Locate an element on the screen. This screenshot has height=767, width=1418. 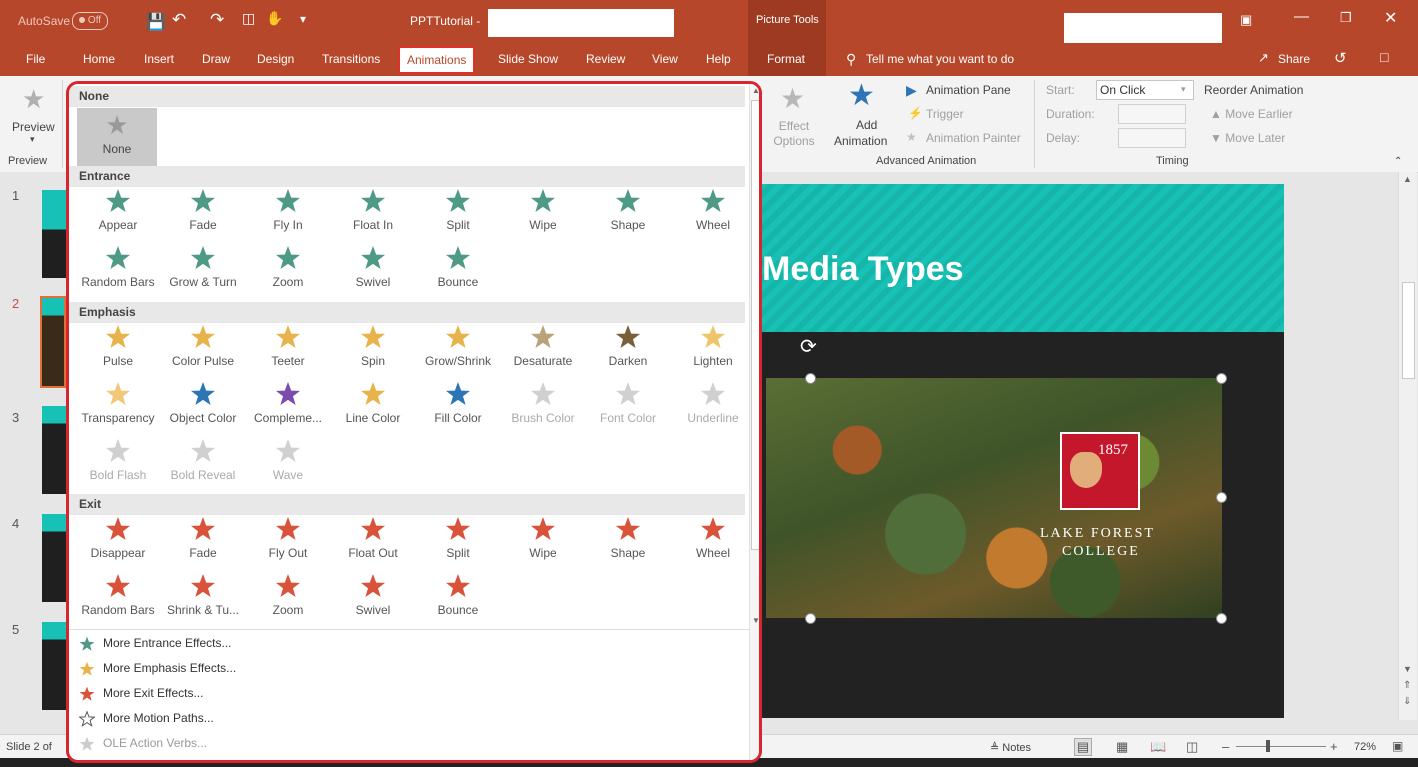
animation-emphasis-desaturate: Desaturate is located at coordinates (543, 352).